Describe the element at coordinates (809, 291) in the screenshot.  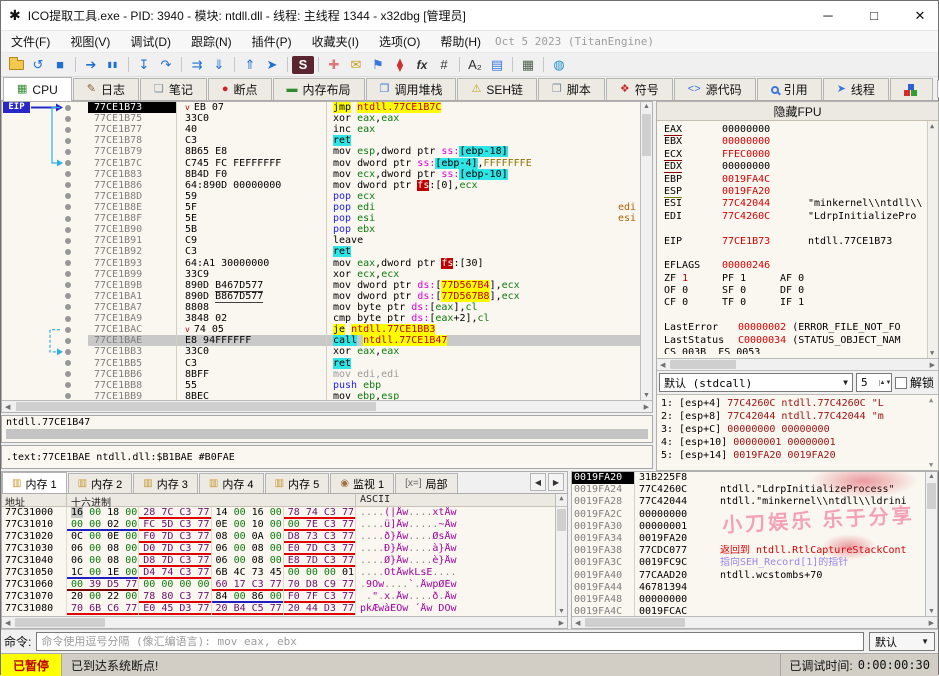
I see `flag-df: DF 0` at that location.